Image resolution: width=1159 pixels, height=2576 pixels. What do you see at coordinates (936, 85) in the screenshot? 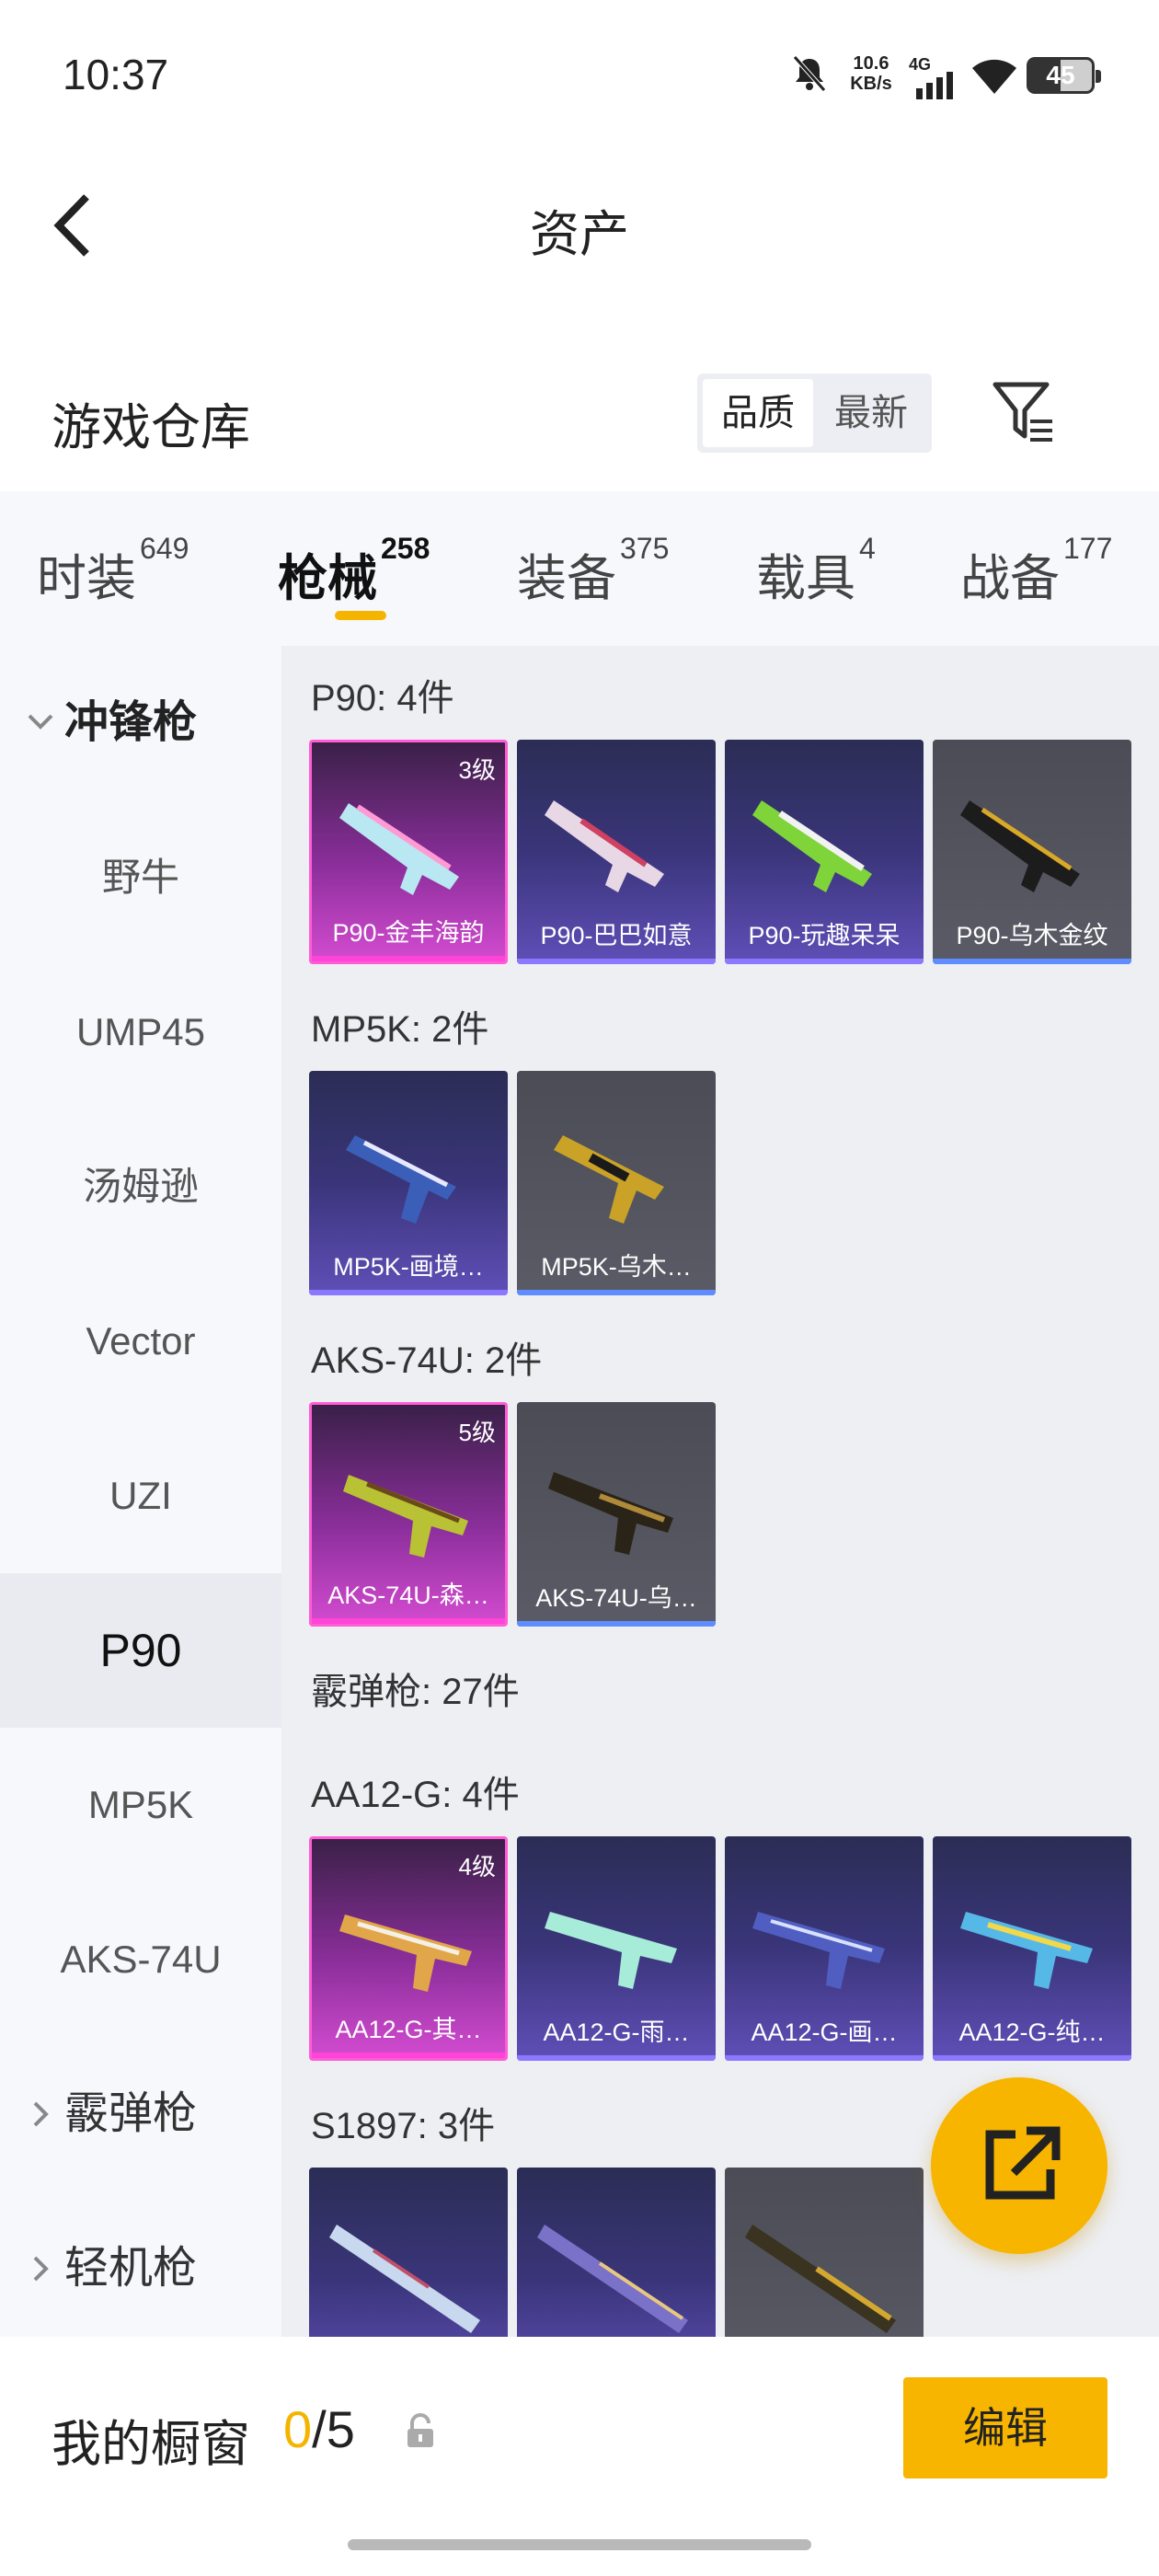
I see `signal-icon` at bounding box center [936, 85].